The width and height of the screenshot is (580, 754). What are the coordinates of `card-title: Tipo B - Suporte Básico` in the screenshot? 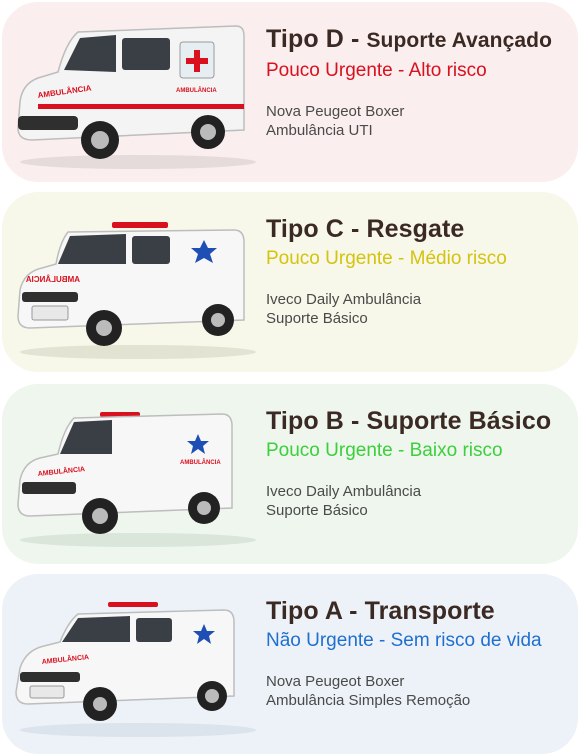 It's located at (409, 421).